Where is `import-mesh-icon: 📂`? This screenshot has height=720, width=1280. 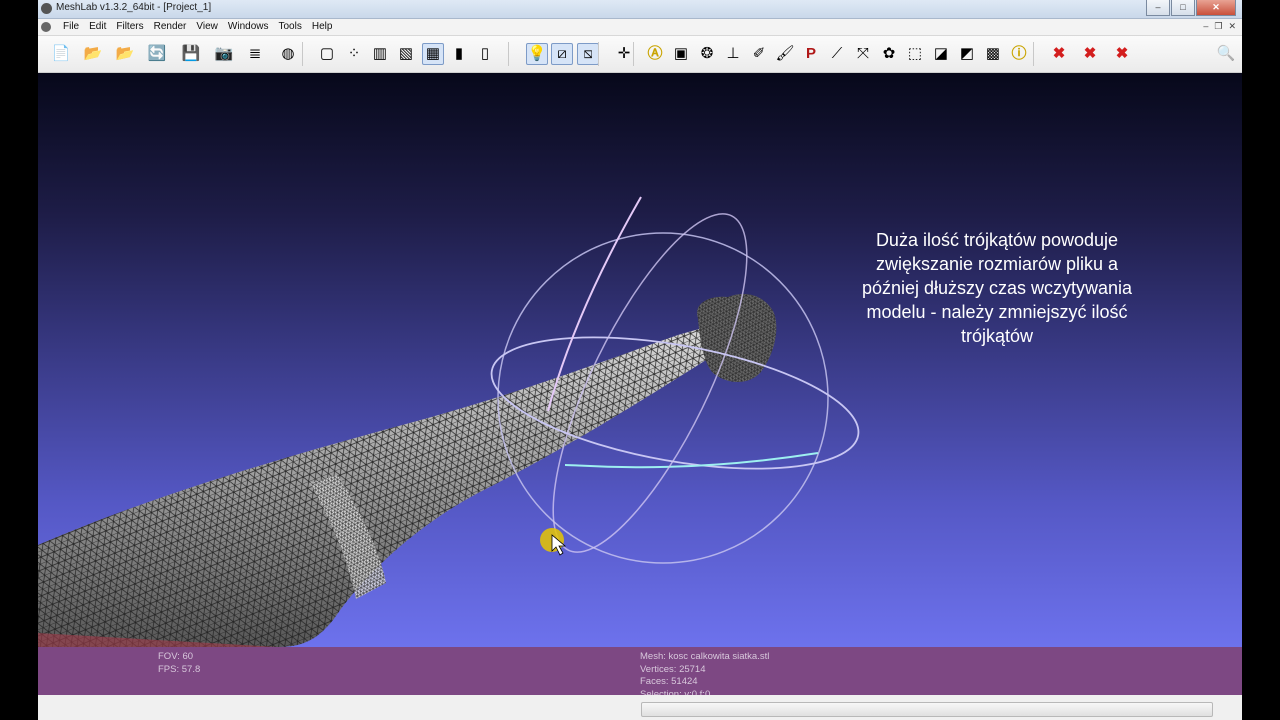 import-mesh-icon: 📂 is located at coordinates (125, 53).